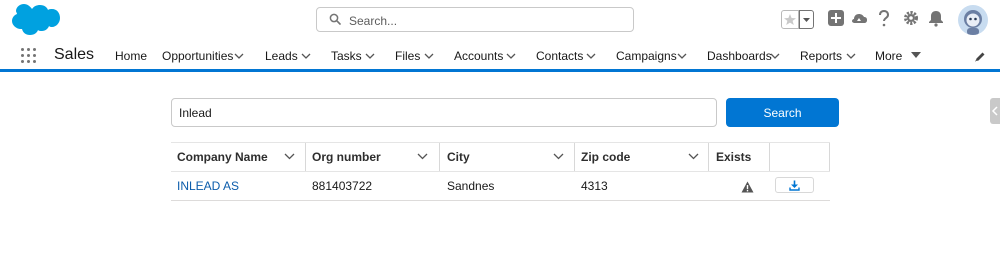 Image resolution: width=1000 pixels, height=270 pixels. Describe the element at coordinates (458, 157) in the screenshot. I see `column-header-city: City` at that location.